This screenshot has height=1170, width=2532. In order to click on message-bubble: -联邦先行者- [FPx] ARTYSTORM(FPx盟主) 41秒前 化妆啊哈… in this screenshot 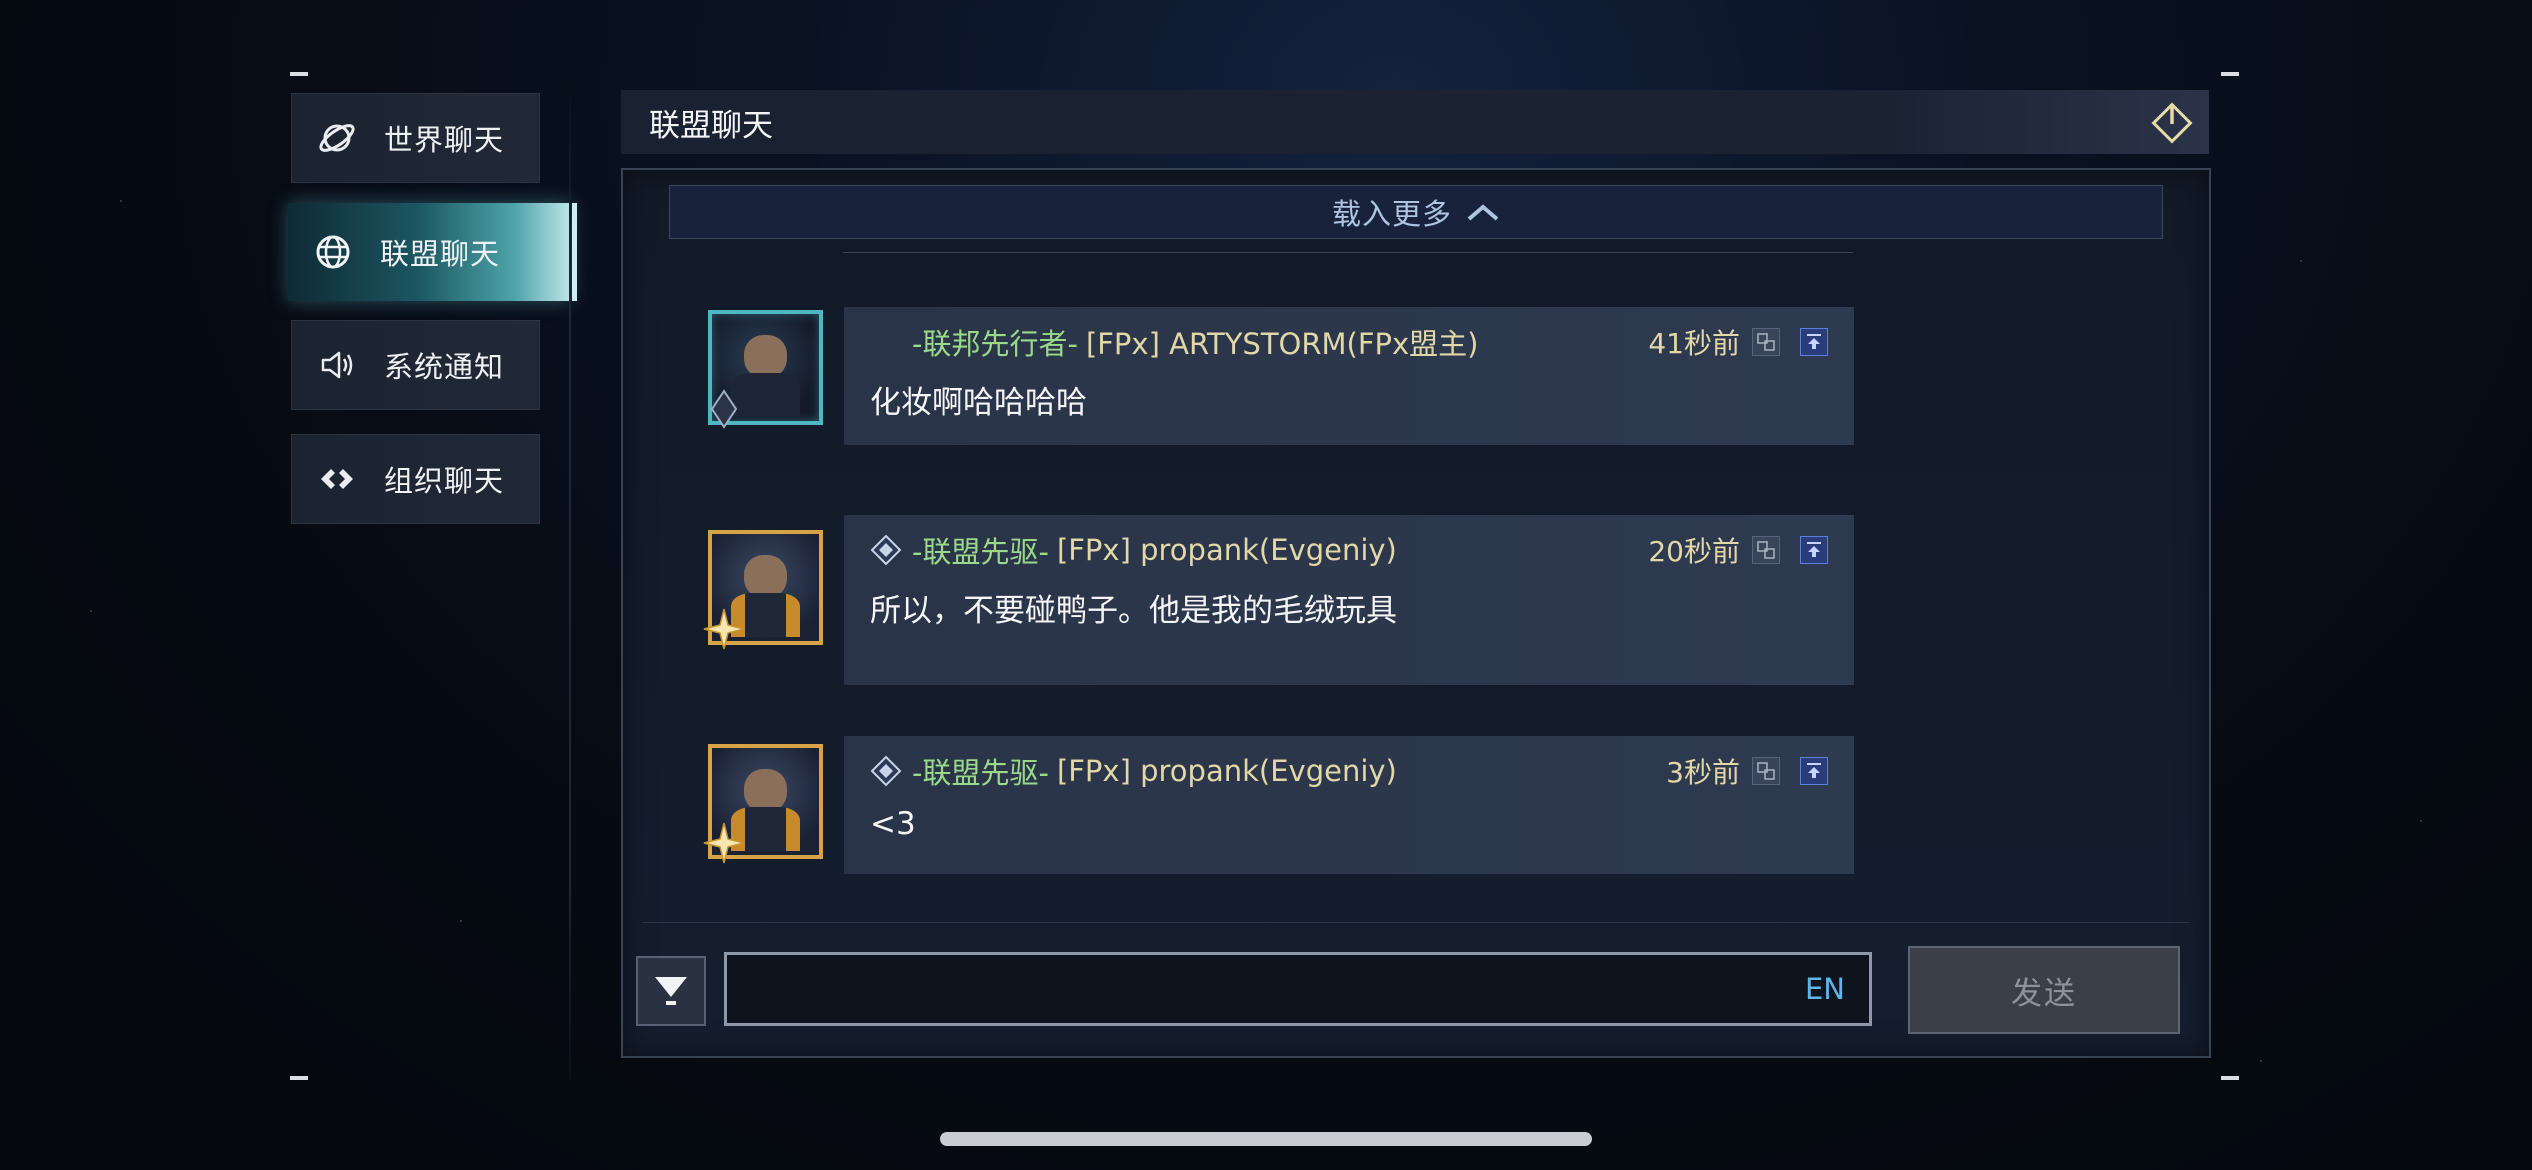, I will do `click(1349, 376)`.